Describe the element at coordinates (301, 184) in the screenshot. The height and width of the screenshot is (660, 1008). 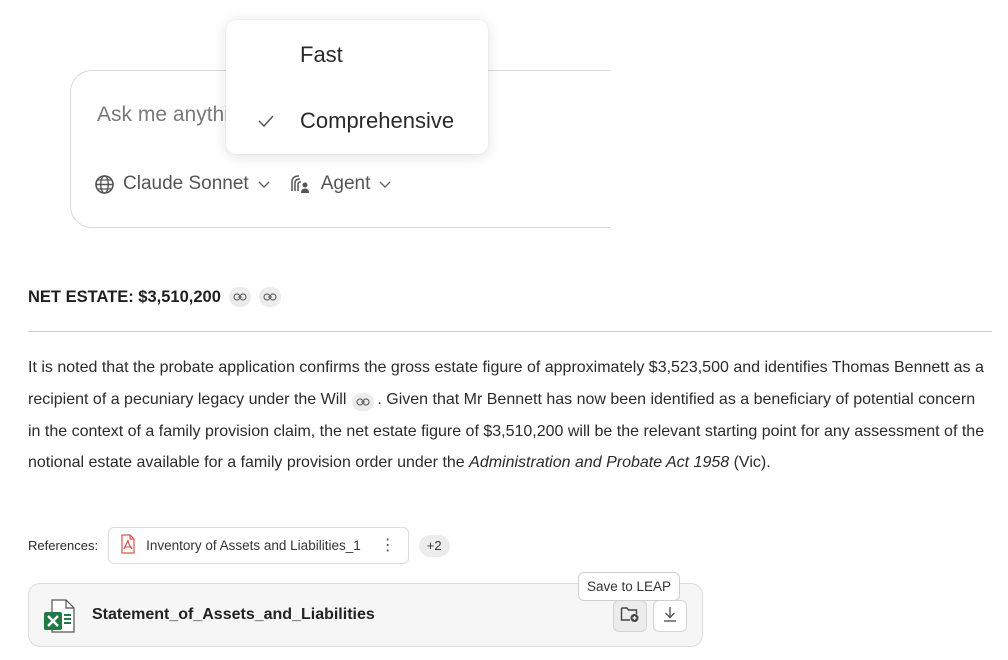
I see `agent-icon` at that location.